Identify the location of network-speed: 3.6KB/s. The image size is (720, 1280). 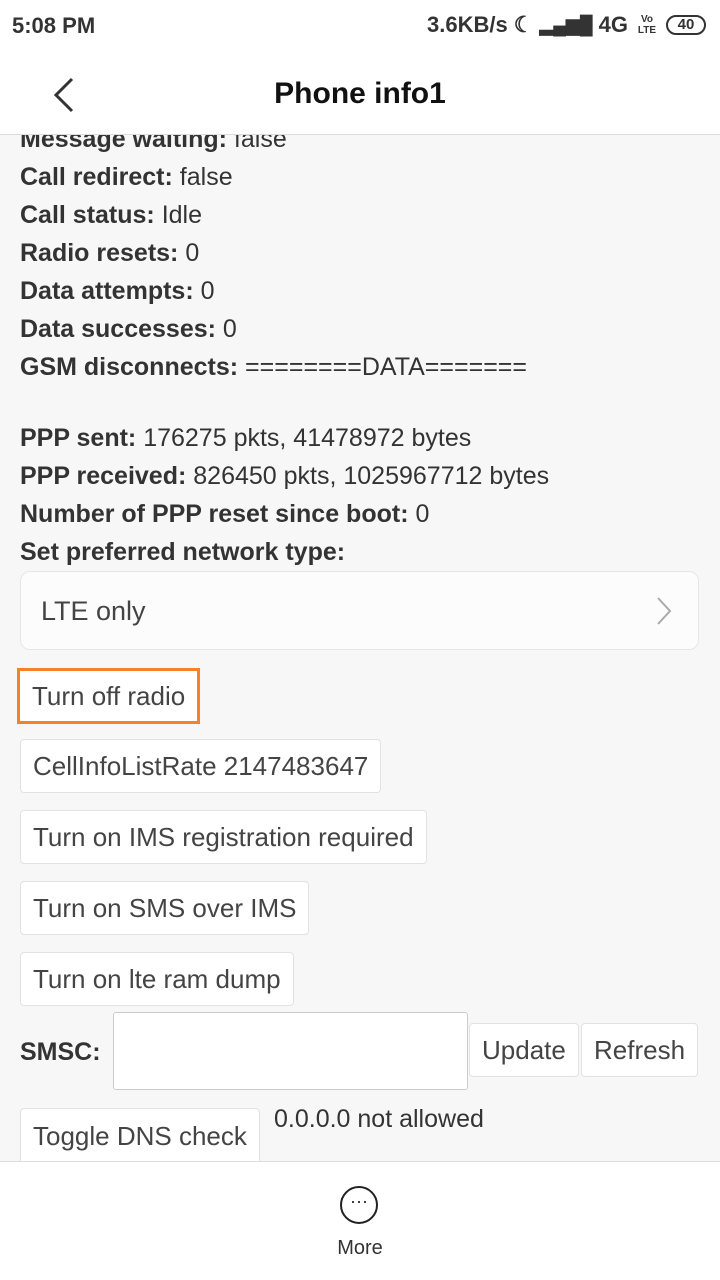
(467, 24).